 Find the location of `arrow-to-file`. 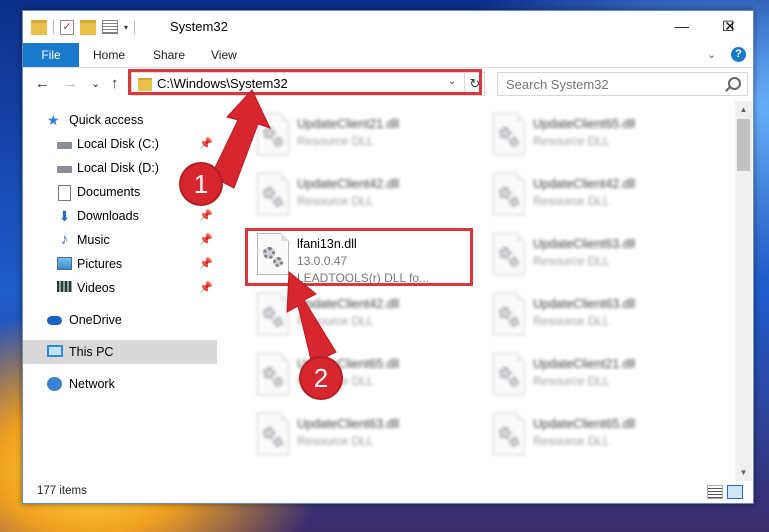

arrow-to-file is located at coordinates (311, 317).